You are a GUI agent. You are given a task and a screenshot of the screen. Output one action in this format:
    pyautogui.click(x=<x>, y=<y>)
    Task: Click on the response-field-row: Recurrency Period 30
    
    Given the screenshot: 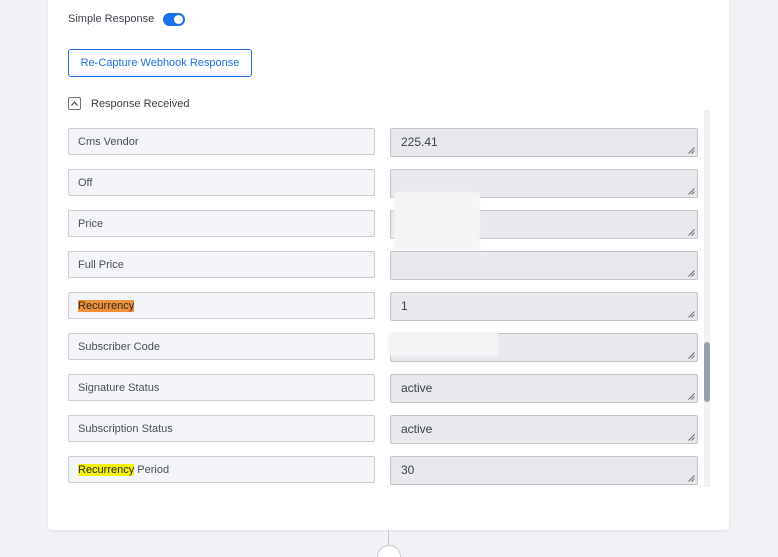 What is the action you would take?
    pyautogui.click(x=383, y=470)
    